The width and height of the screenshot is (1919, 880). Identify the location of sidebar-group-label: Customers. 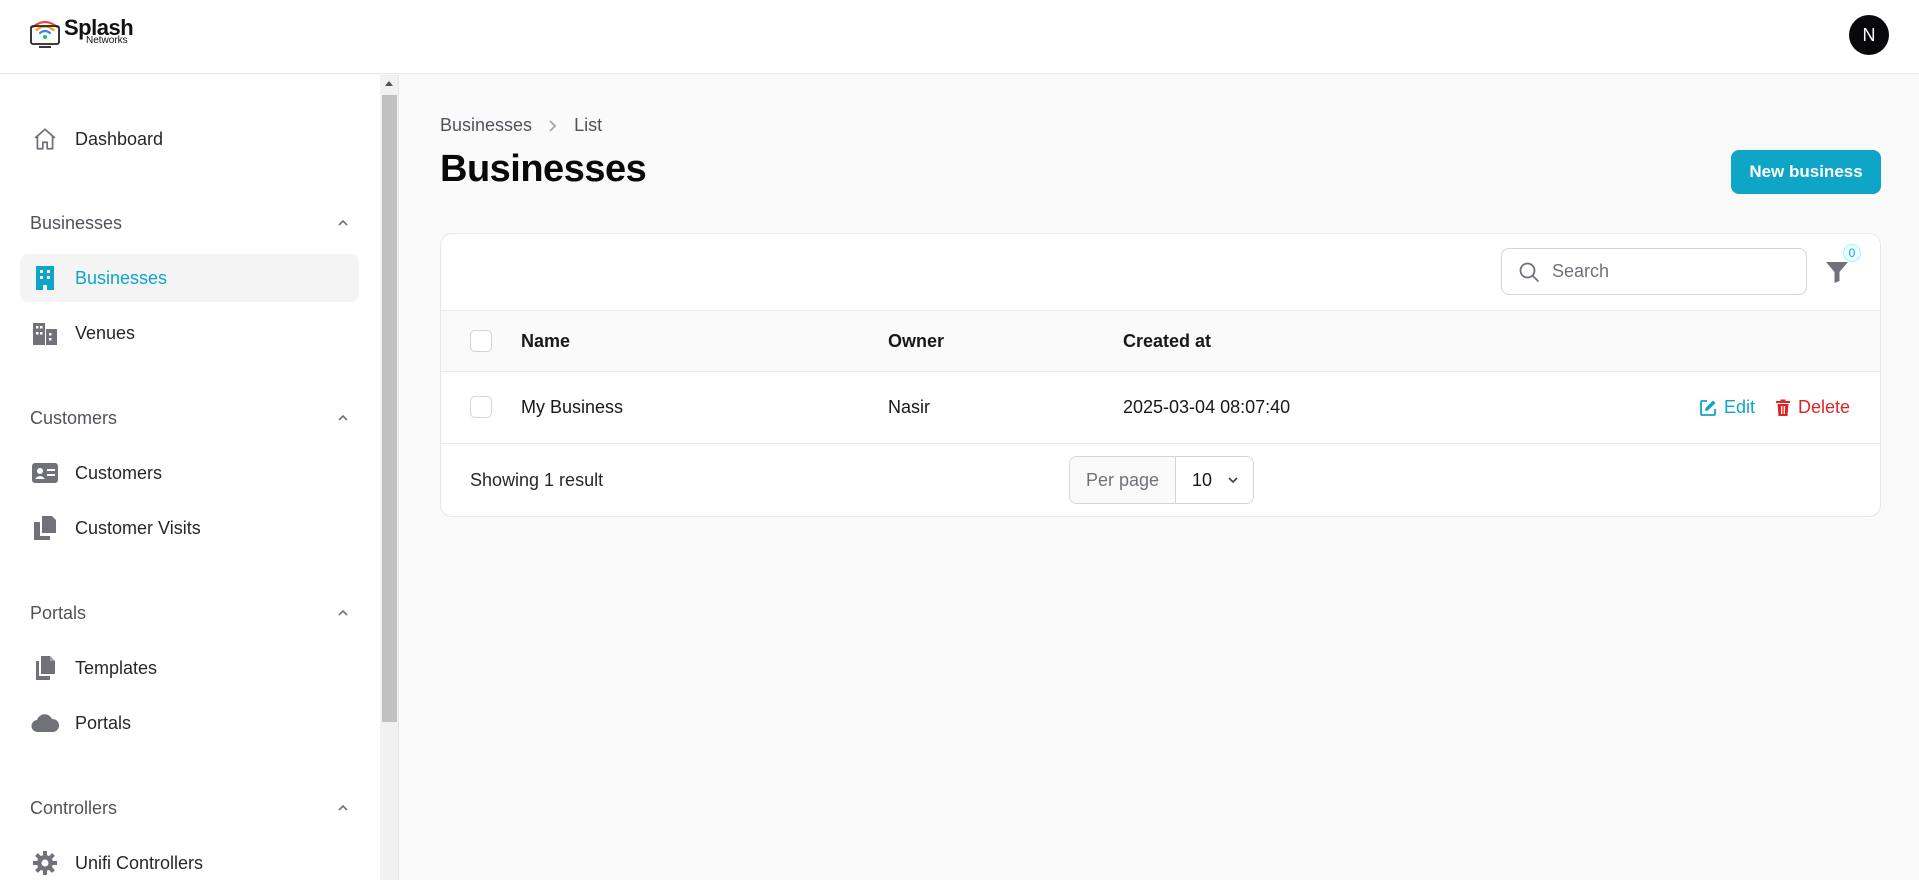
(74, 417).